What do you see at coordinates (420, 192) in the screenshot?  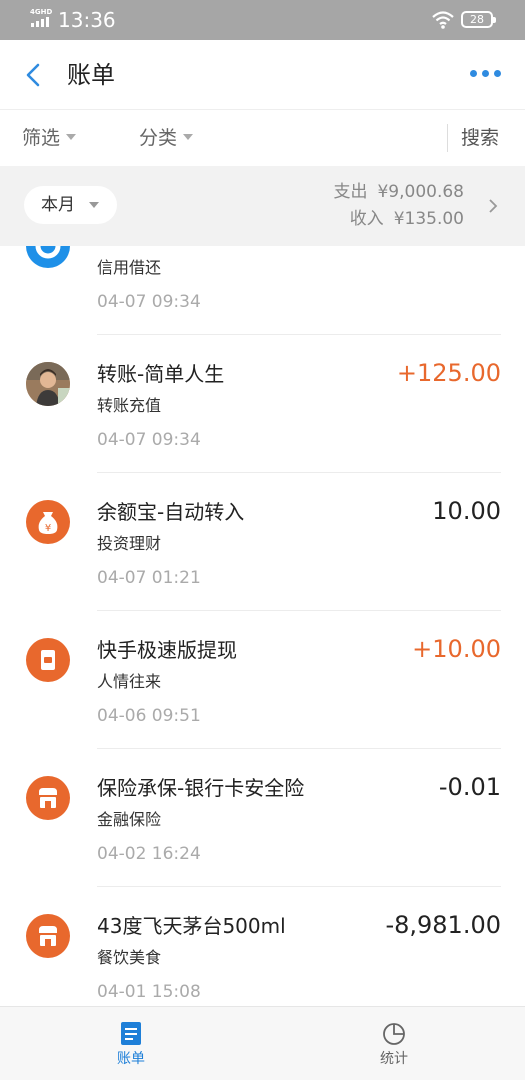 I see `expense-amount: ¥9,000.68` at bounding box center [420, 192].